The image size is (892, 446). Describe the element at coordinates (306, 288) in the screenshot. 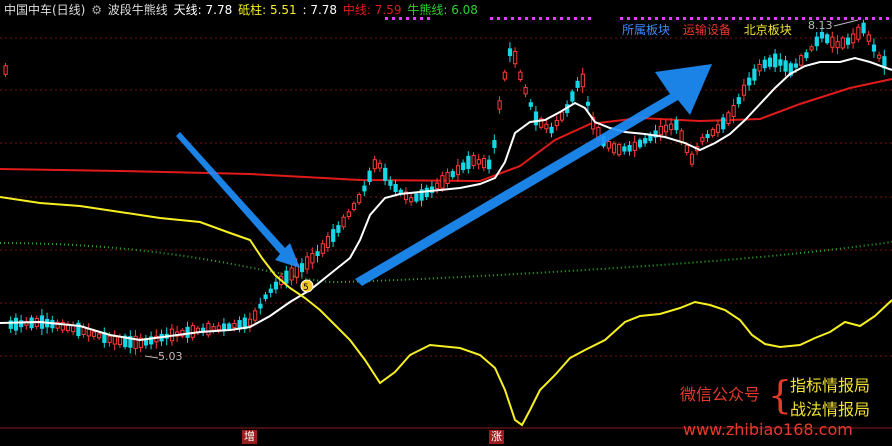

I see `svg-text: 5` at that location.